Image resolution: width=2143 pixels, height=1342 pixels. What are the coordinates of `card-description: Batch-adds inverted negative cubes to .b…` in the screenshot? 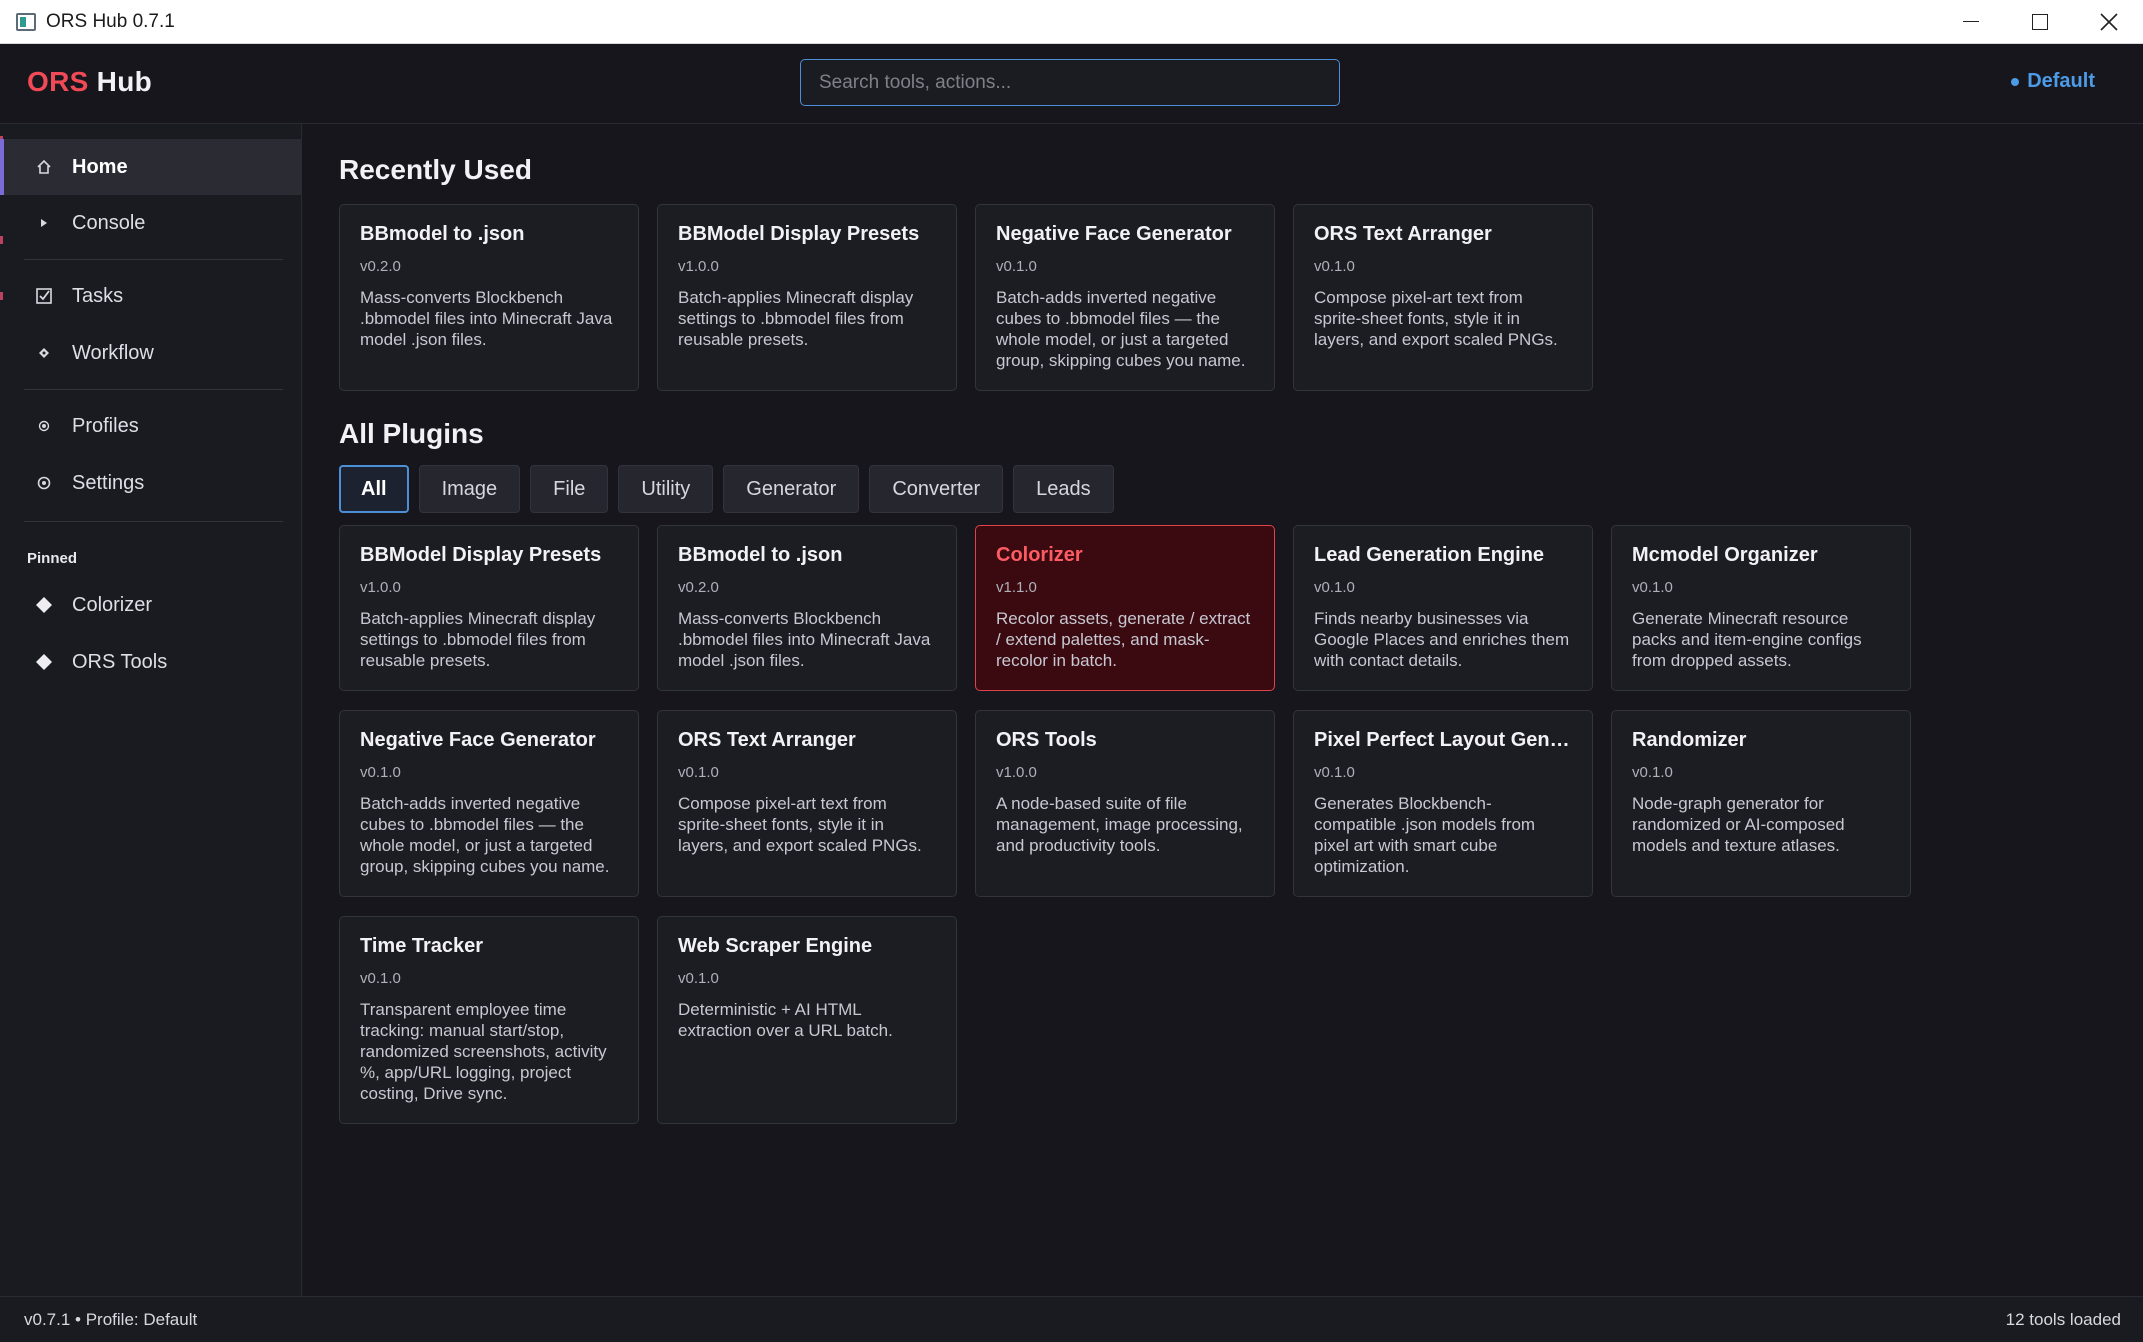 It's located at (1121, 329).